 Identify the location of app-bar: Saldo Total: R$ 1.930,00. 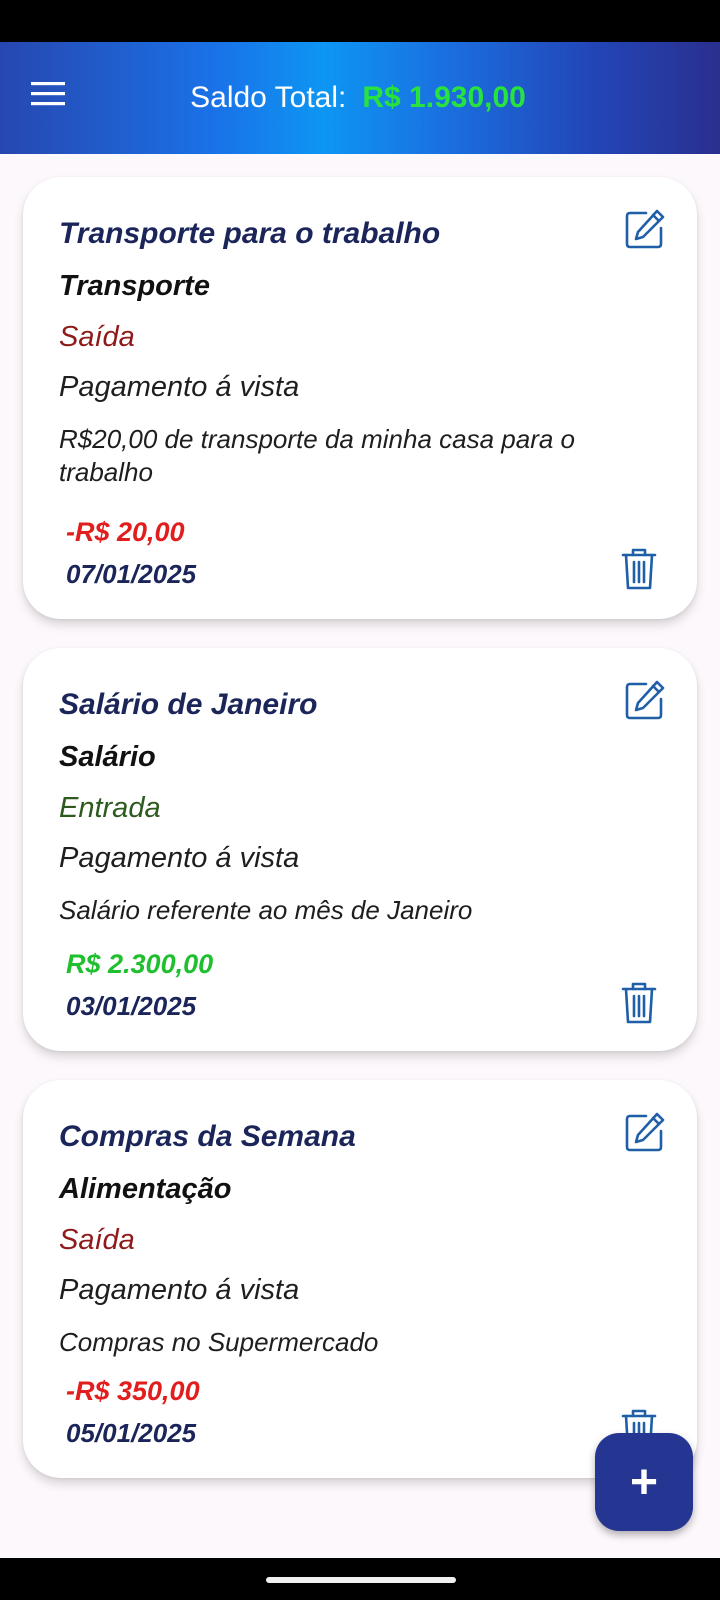
(360, 98).